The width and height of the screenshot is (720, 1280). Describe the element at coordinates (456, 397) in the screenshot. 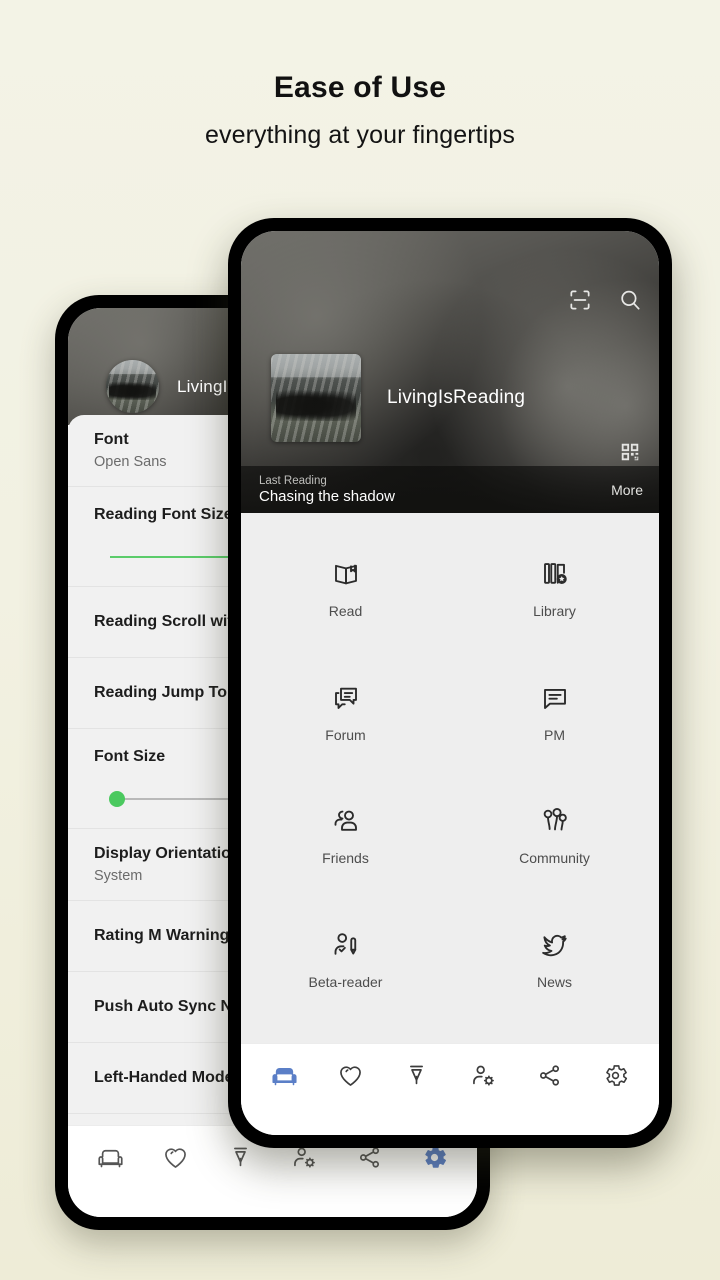

I see `front-account-name: LivingIsReading` at that location.